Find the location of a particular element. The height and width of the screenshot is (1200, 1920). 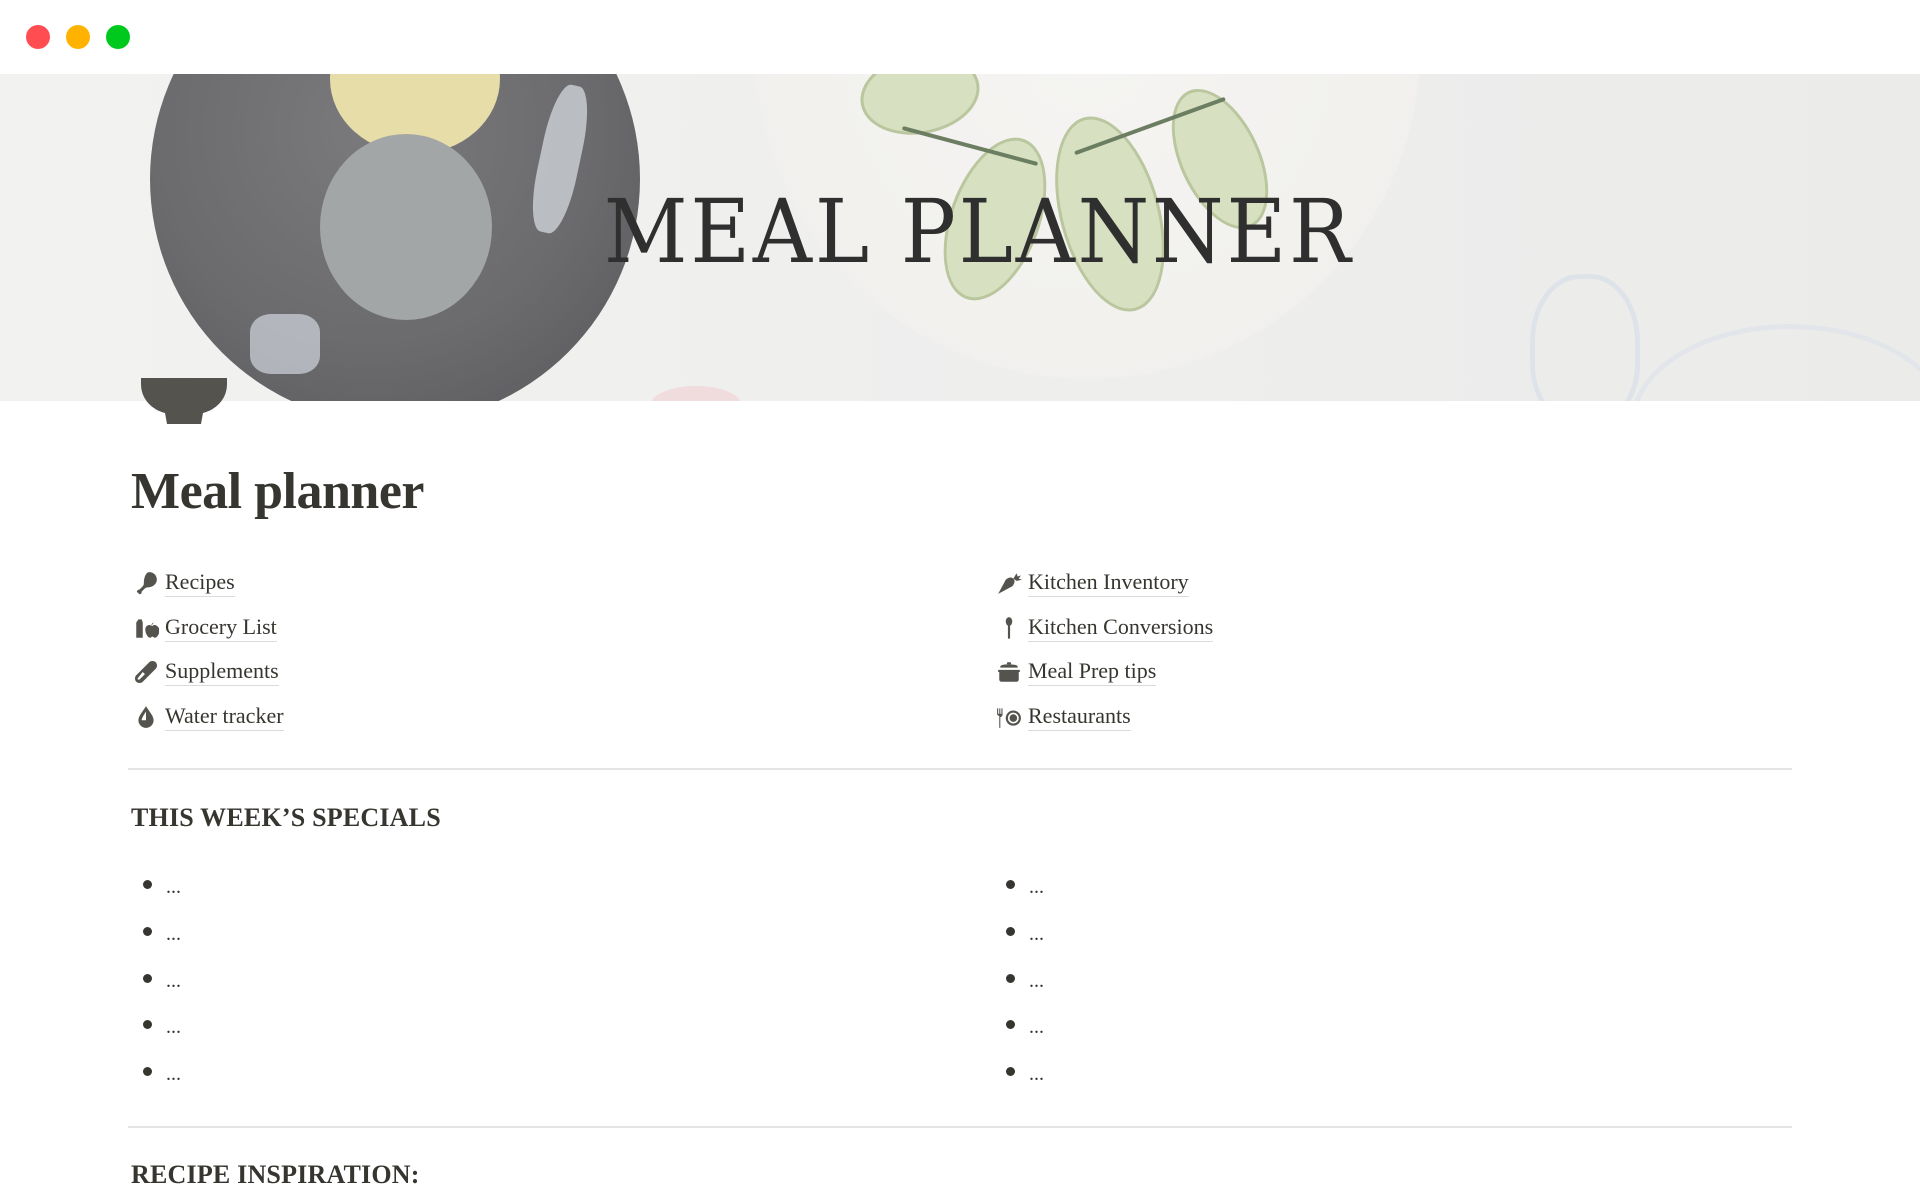

carrot-icon is located at coordinates (1009, 583).